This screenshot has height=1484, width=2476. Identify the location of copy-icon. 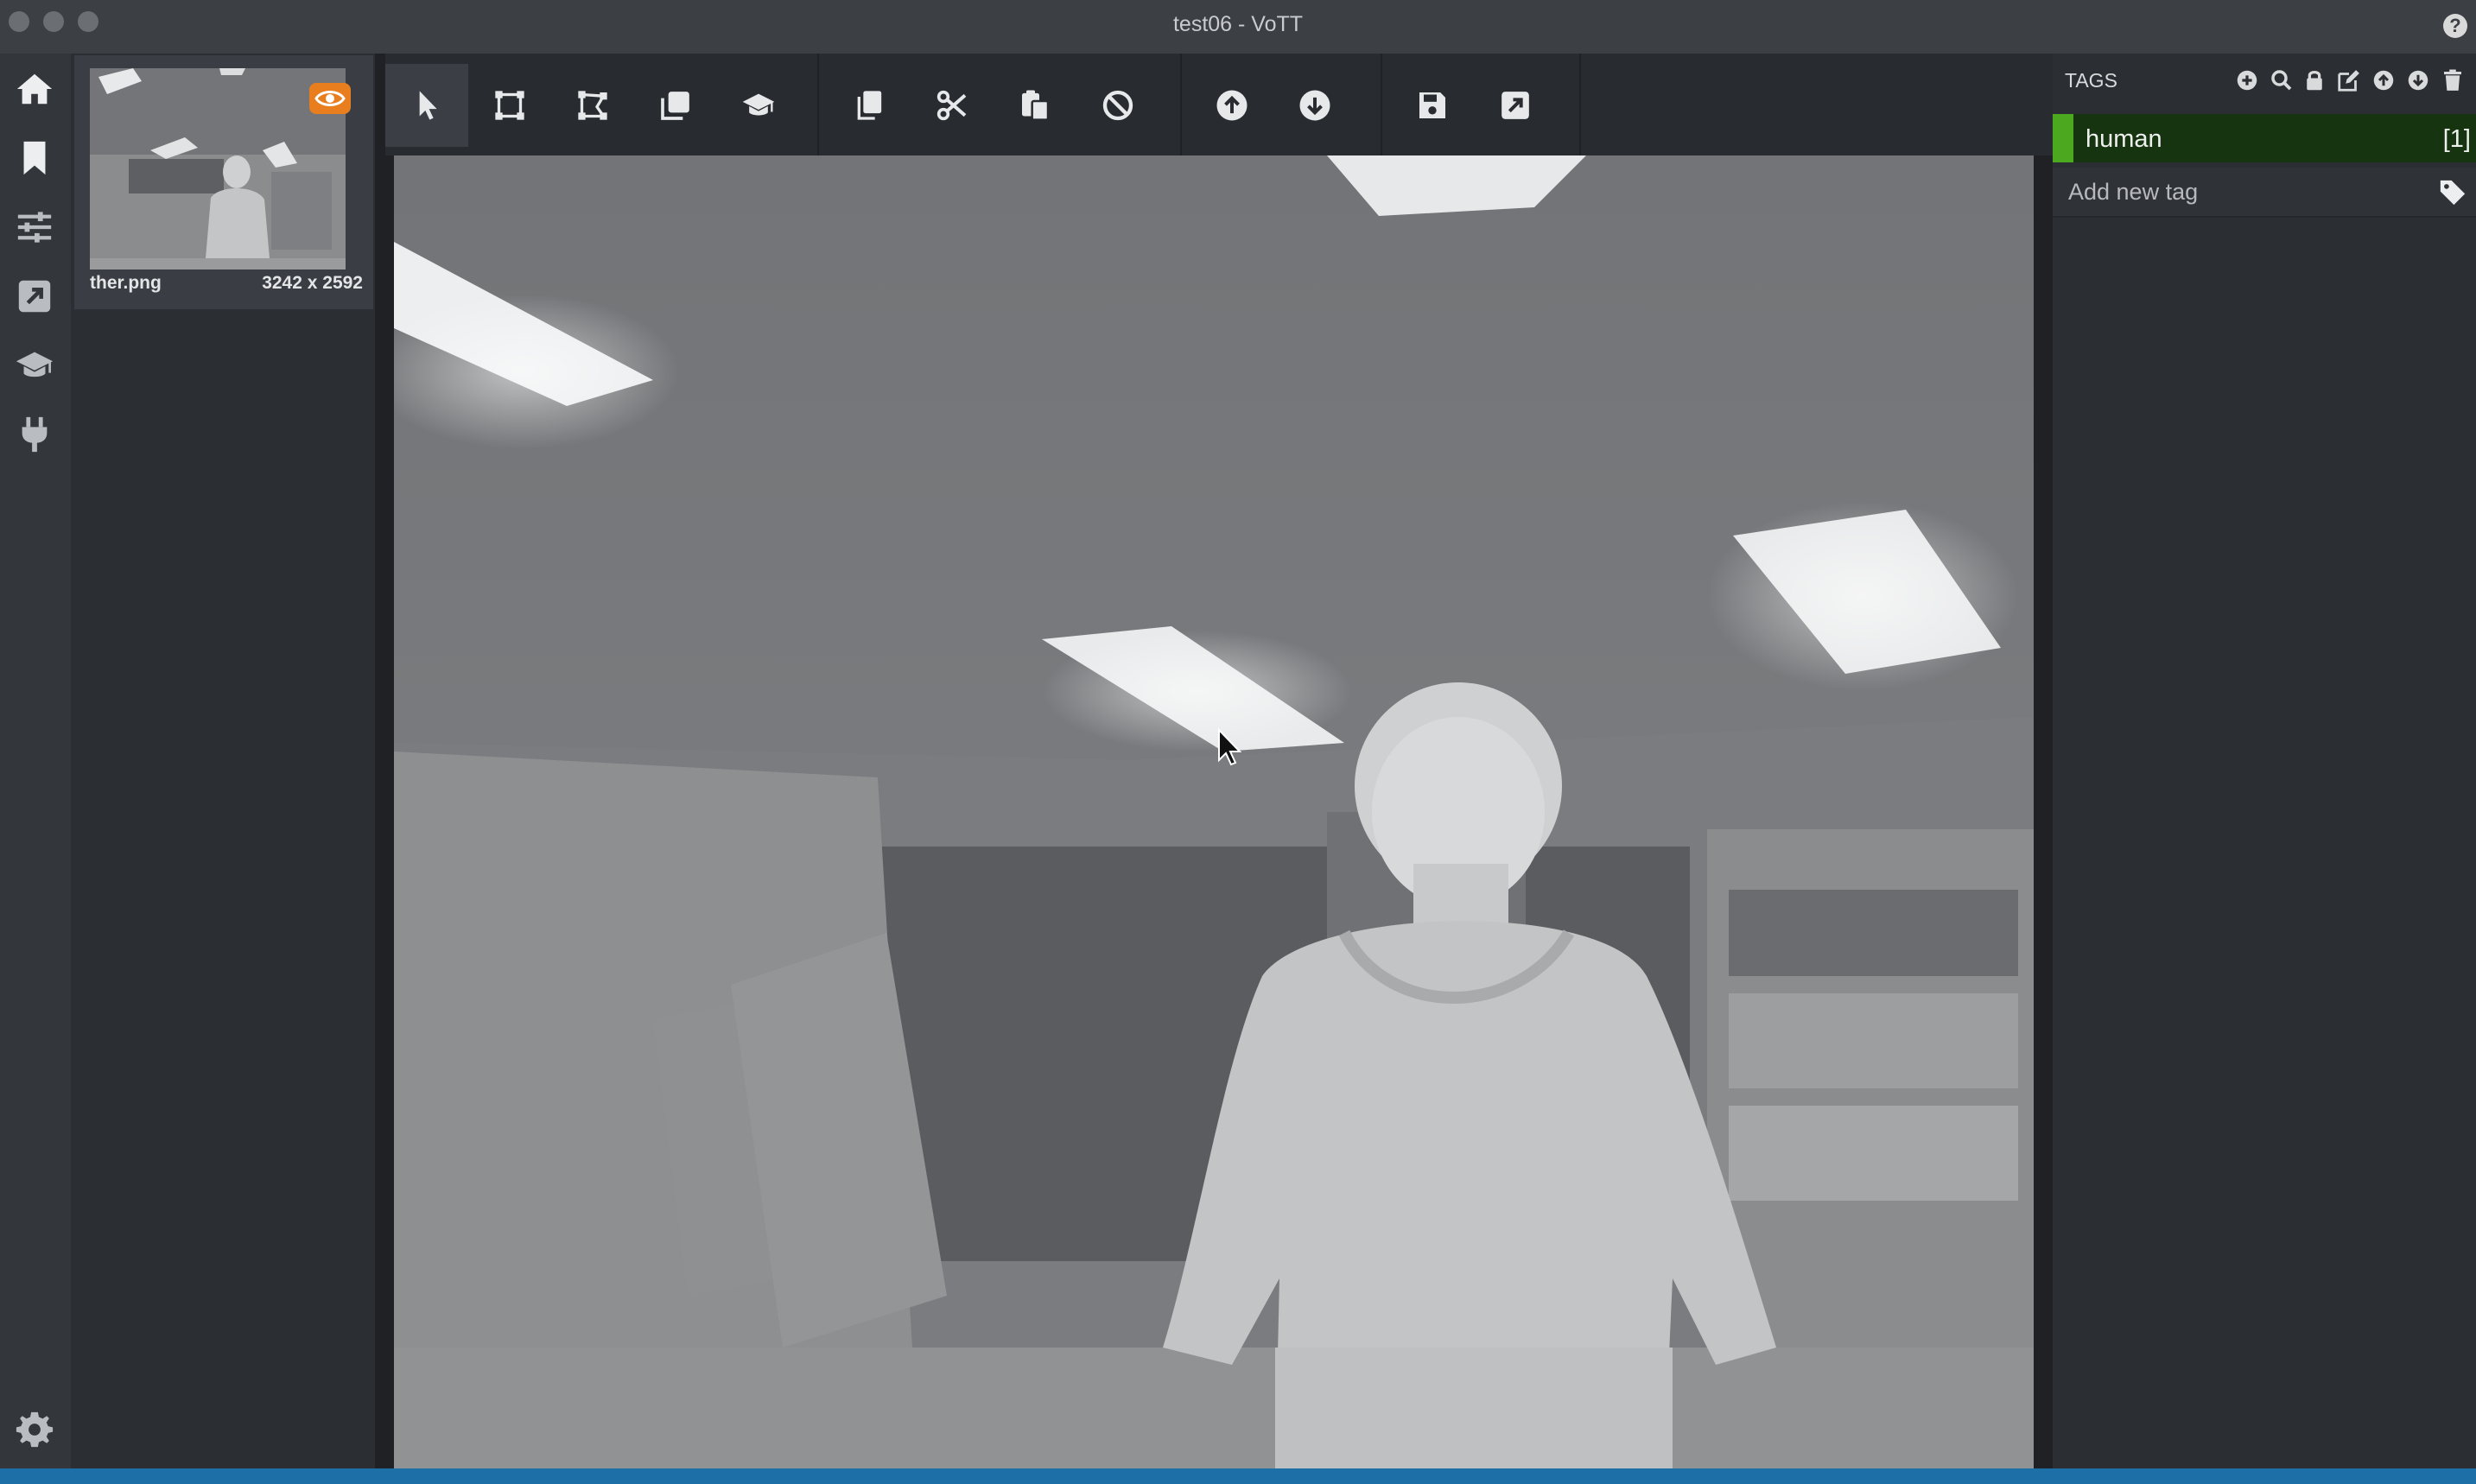
(869, 105).